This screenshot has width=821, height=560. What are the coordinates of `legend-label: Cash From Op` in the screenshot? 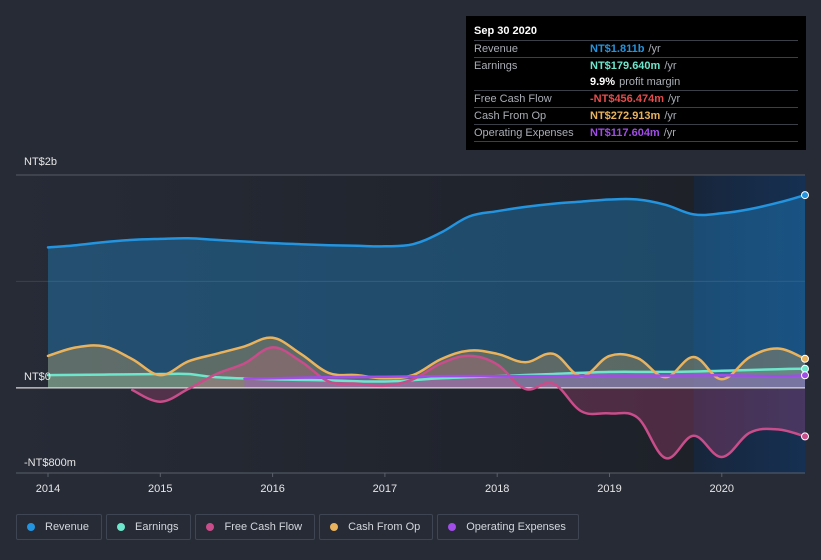 It's located at (384, 527).